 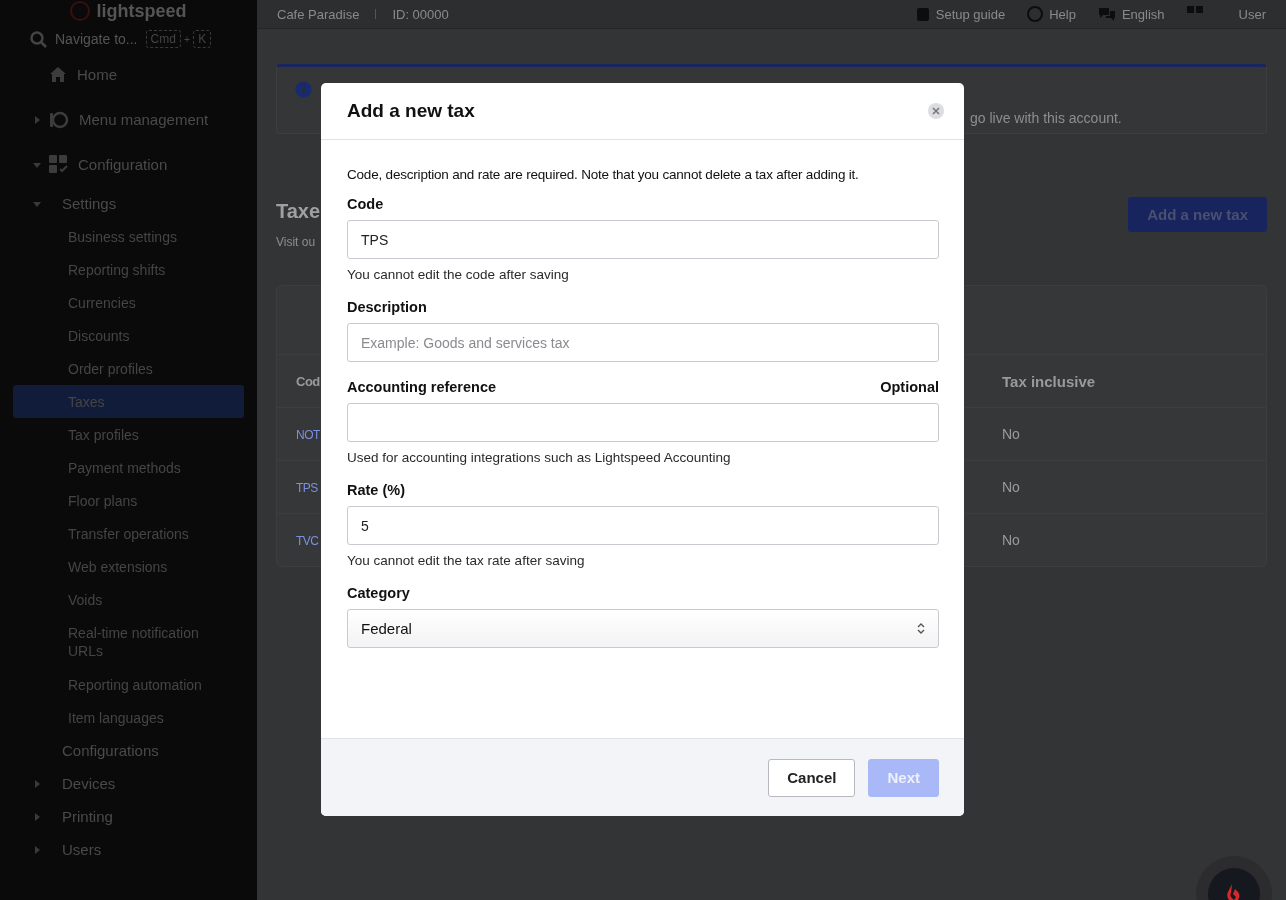 What do you see at coordinates (128, 717) in the screenshot?
I see `sidebar-item: Item languages` at bounding box center [128, 717].